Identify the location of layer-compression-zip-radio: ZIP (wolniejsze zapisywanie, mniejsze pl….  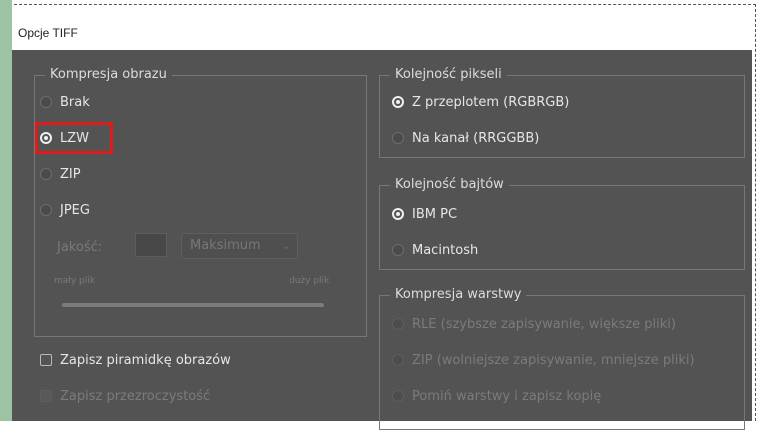
(543, 360).